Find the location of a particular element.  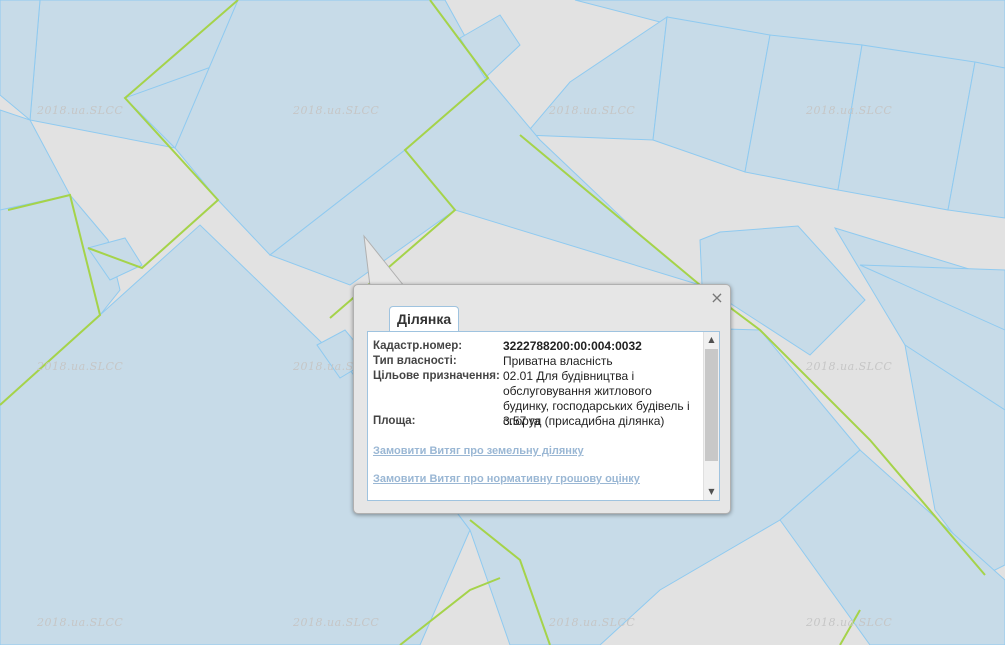

area-value: 3.57 га is located at coordinates (522, 421).